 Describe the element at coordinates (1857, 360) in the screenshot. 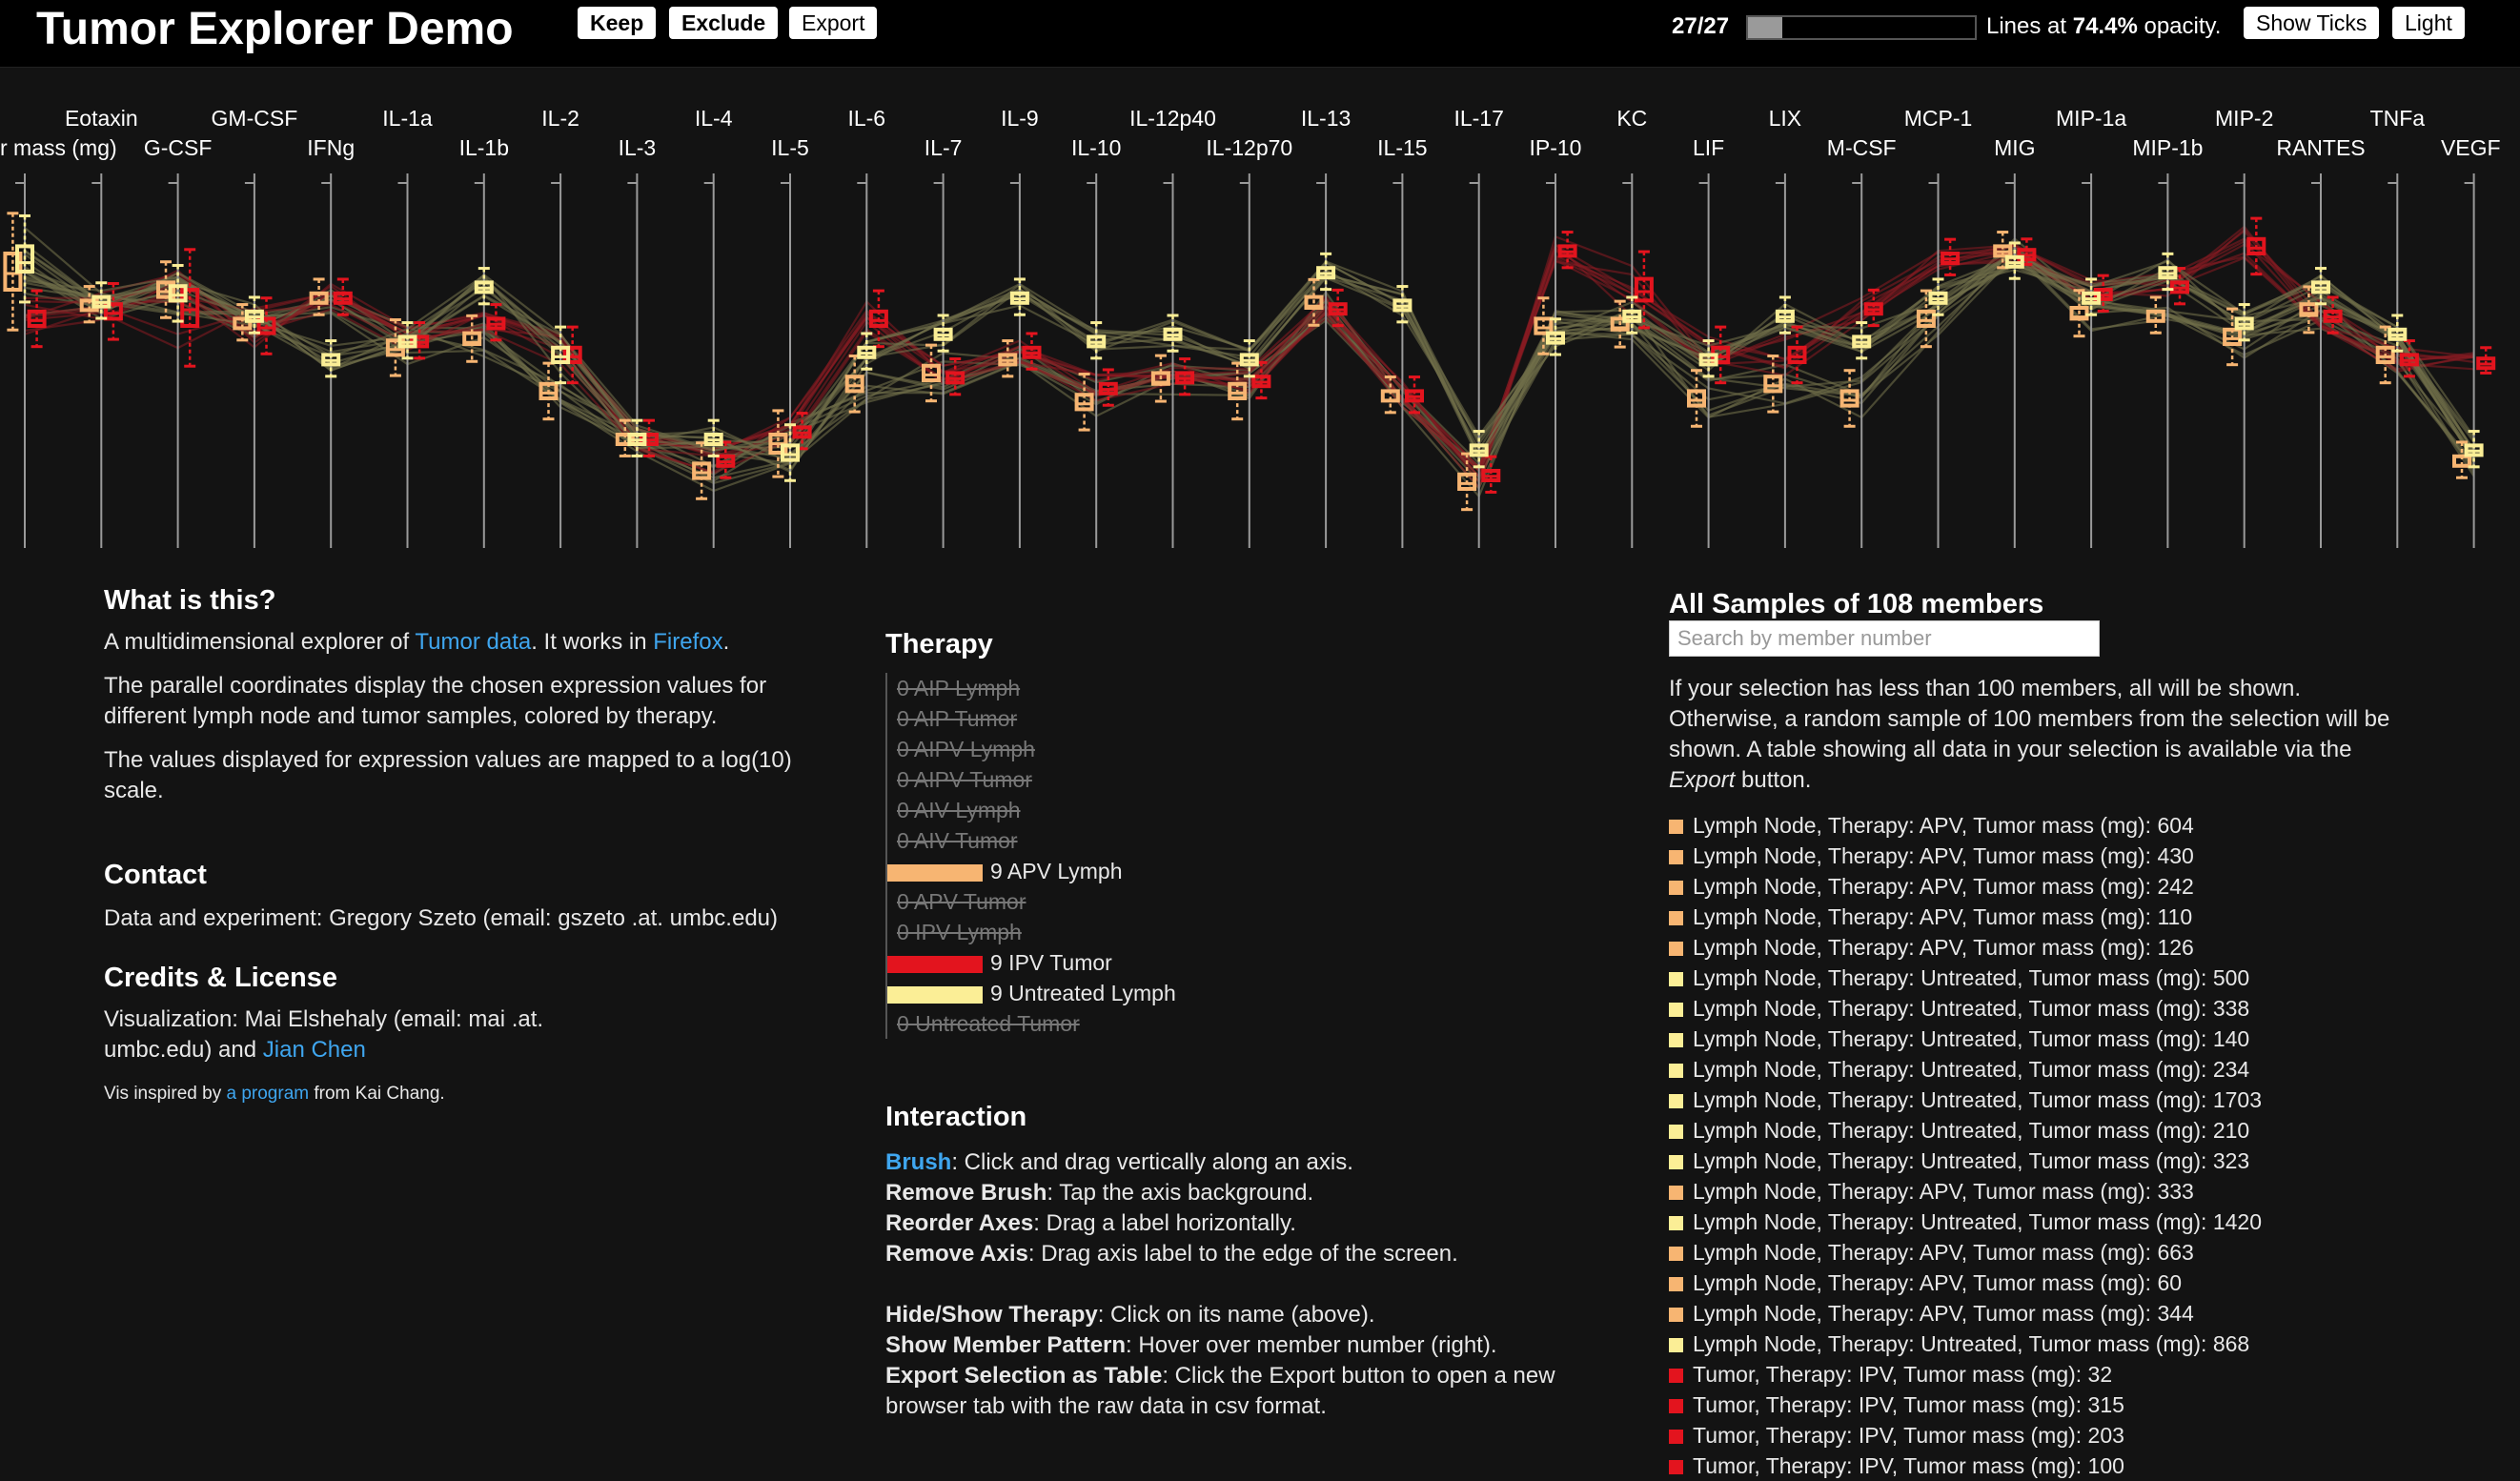

I see `axis-m-csf` at that location.